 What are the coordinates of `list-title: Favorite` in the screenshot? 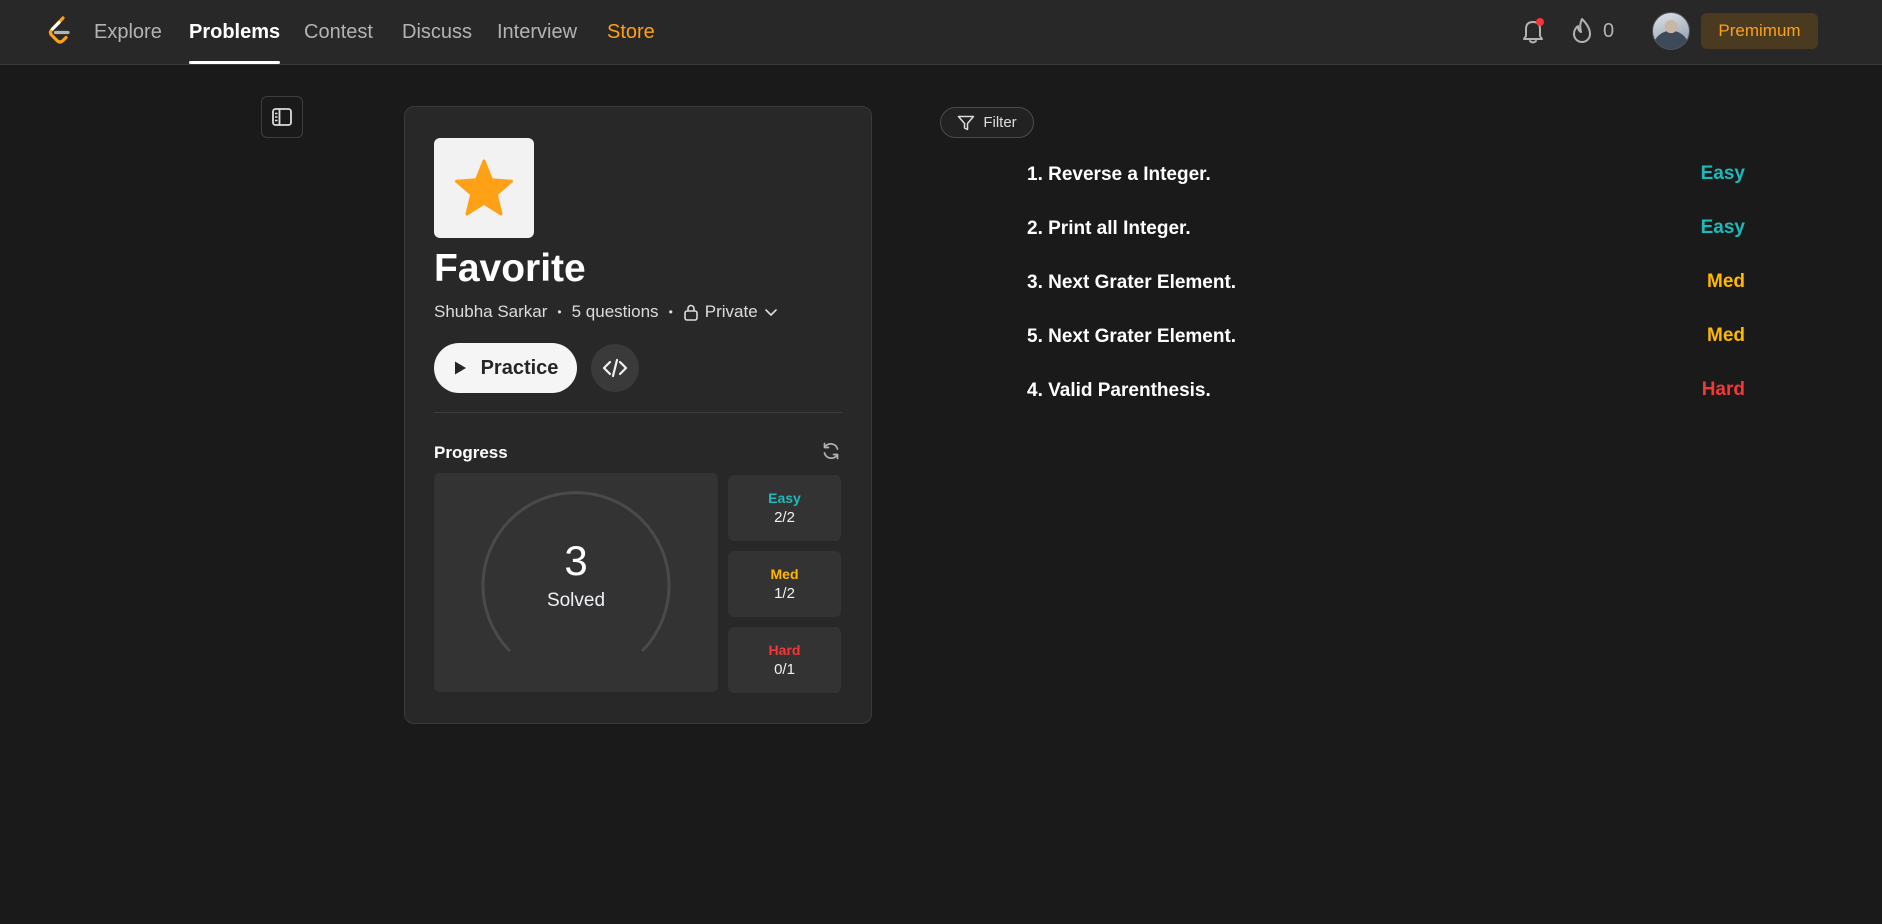 It's located at (510, 268).